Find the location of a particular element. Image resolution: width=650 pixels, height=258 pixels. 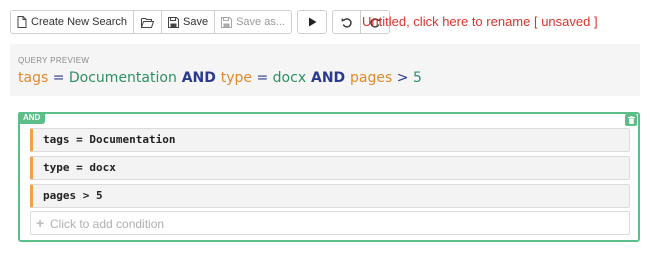

query-token: type is located at coordinates (236, 78).